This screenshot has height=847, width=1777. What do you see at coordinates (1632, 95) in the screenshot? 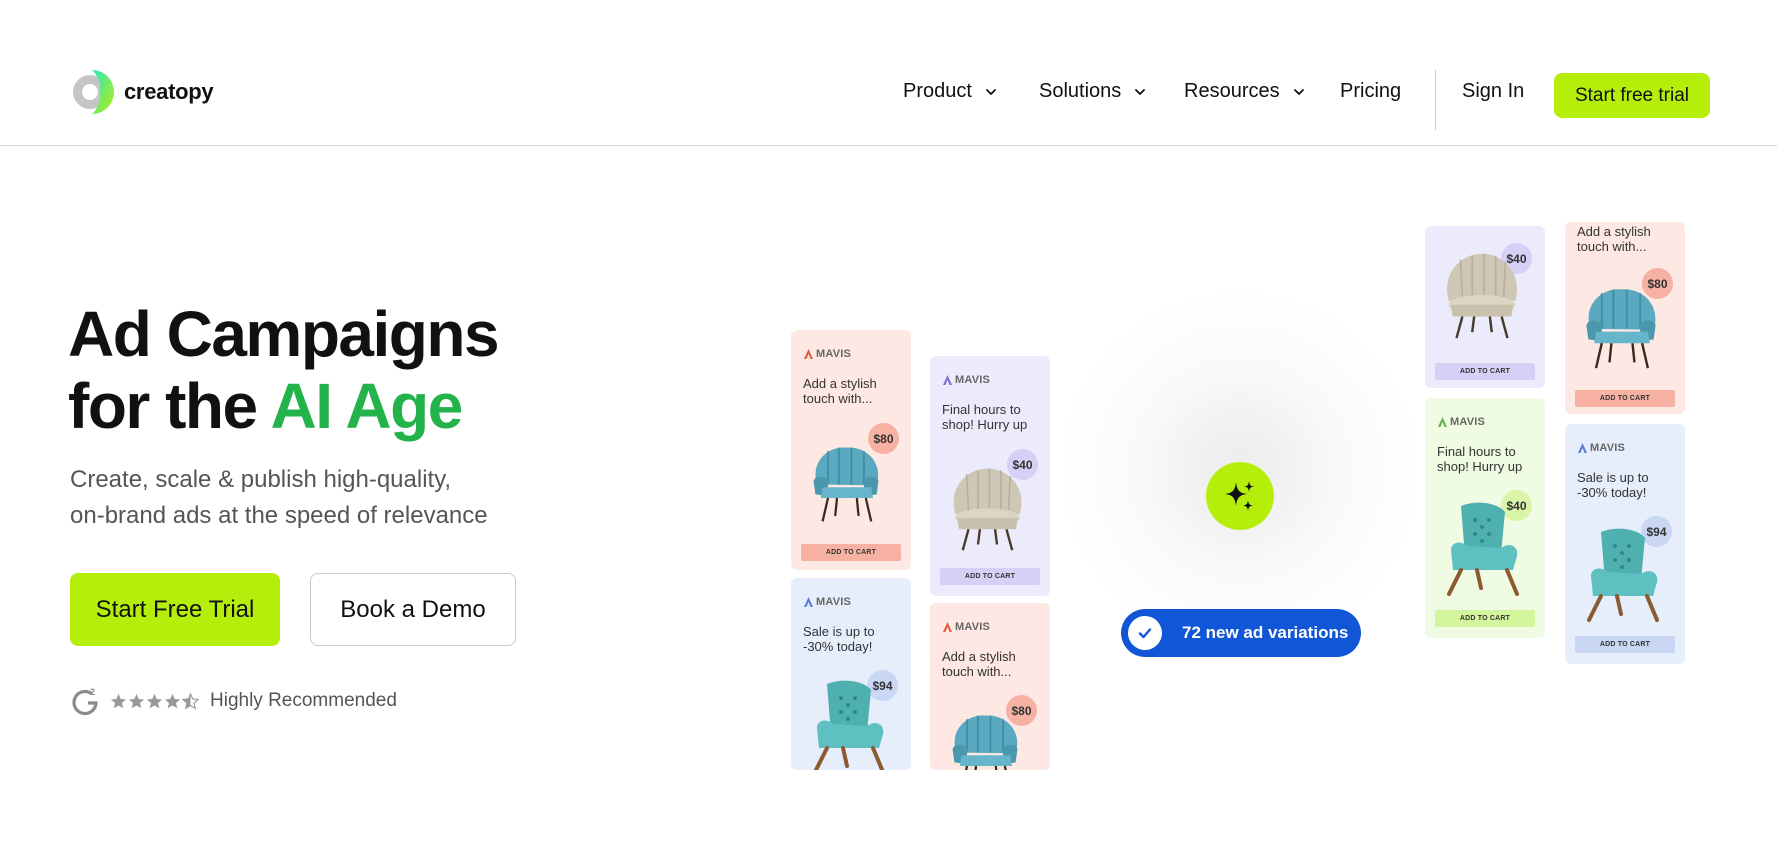
I see `start-free-trial-button: Start free trial` at bounding box center [1632, 95].